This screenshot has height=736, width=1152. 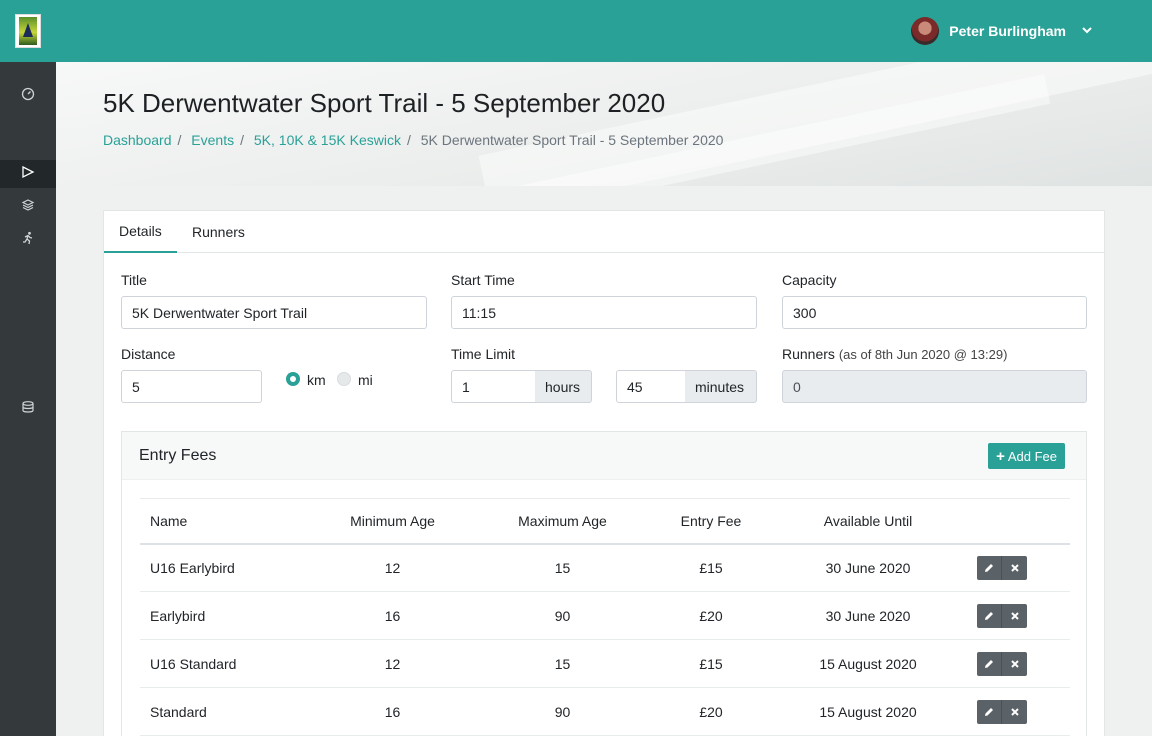 I want to click on table-row: Standard 16 90 £20 15 August 2020, so click(x=605, y=711).